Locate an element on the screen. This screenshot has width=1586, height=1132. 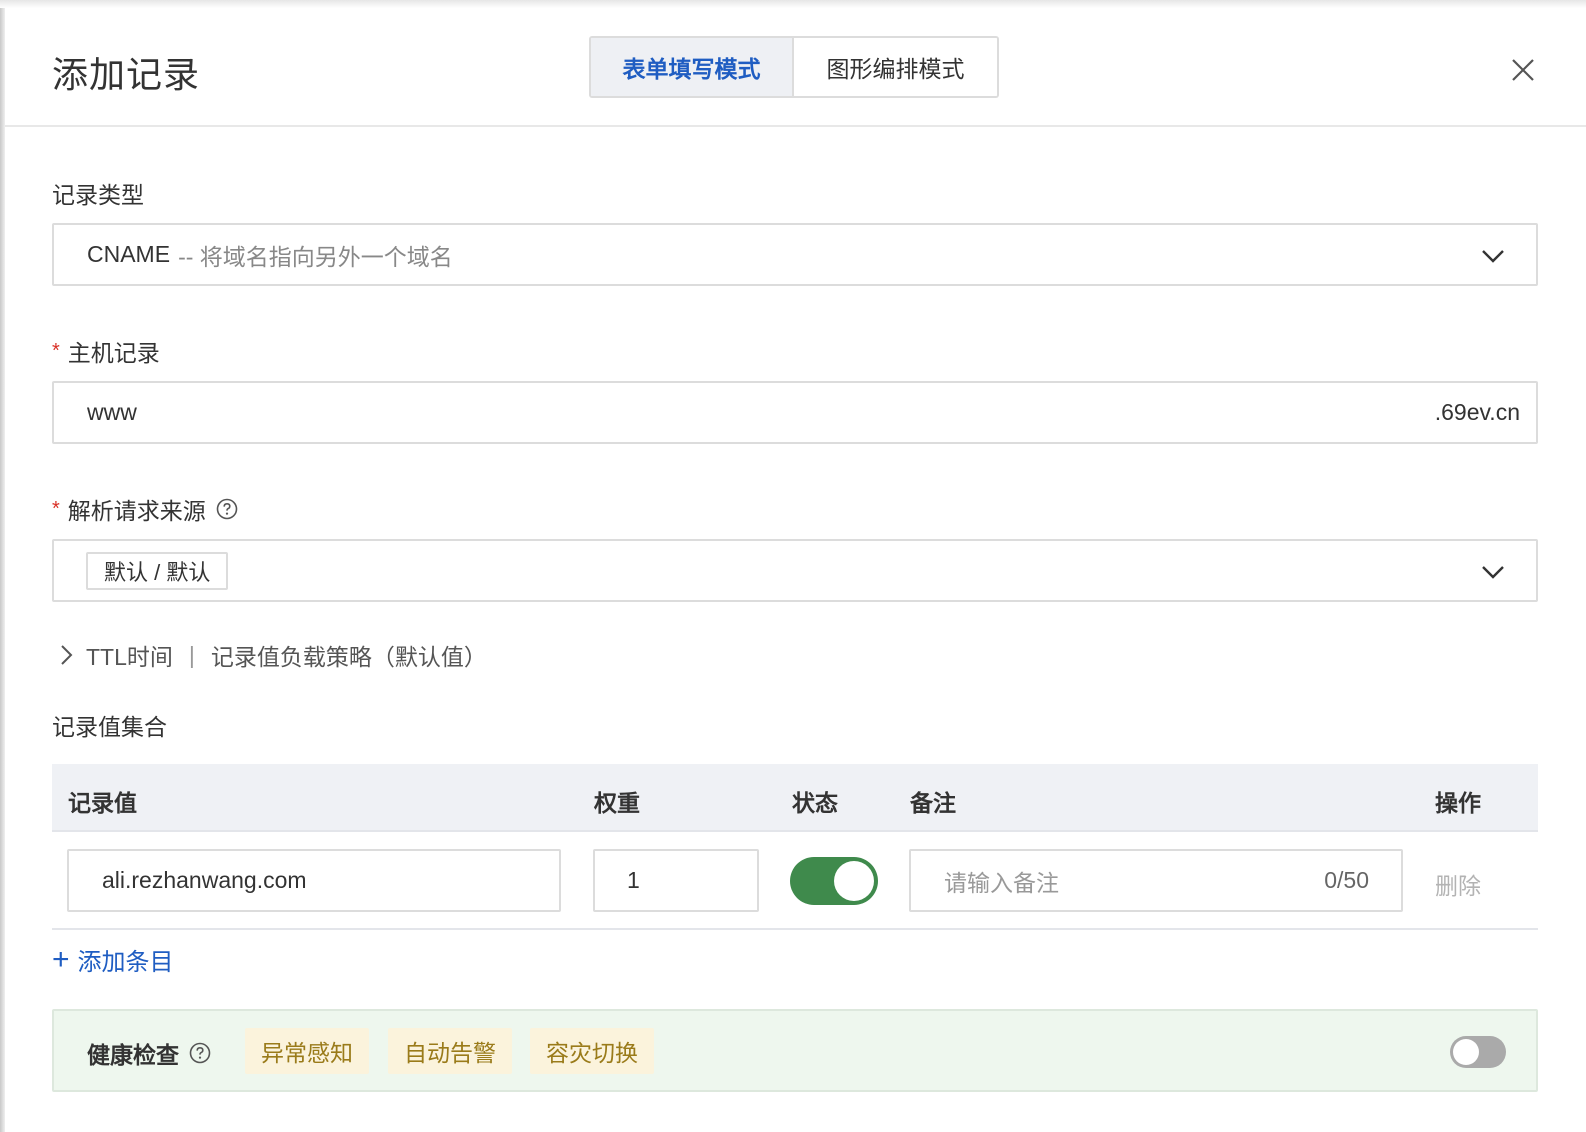
add-item-button: + 添加条目 is located at coordinates (113, 959).